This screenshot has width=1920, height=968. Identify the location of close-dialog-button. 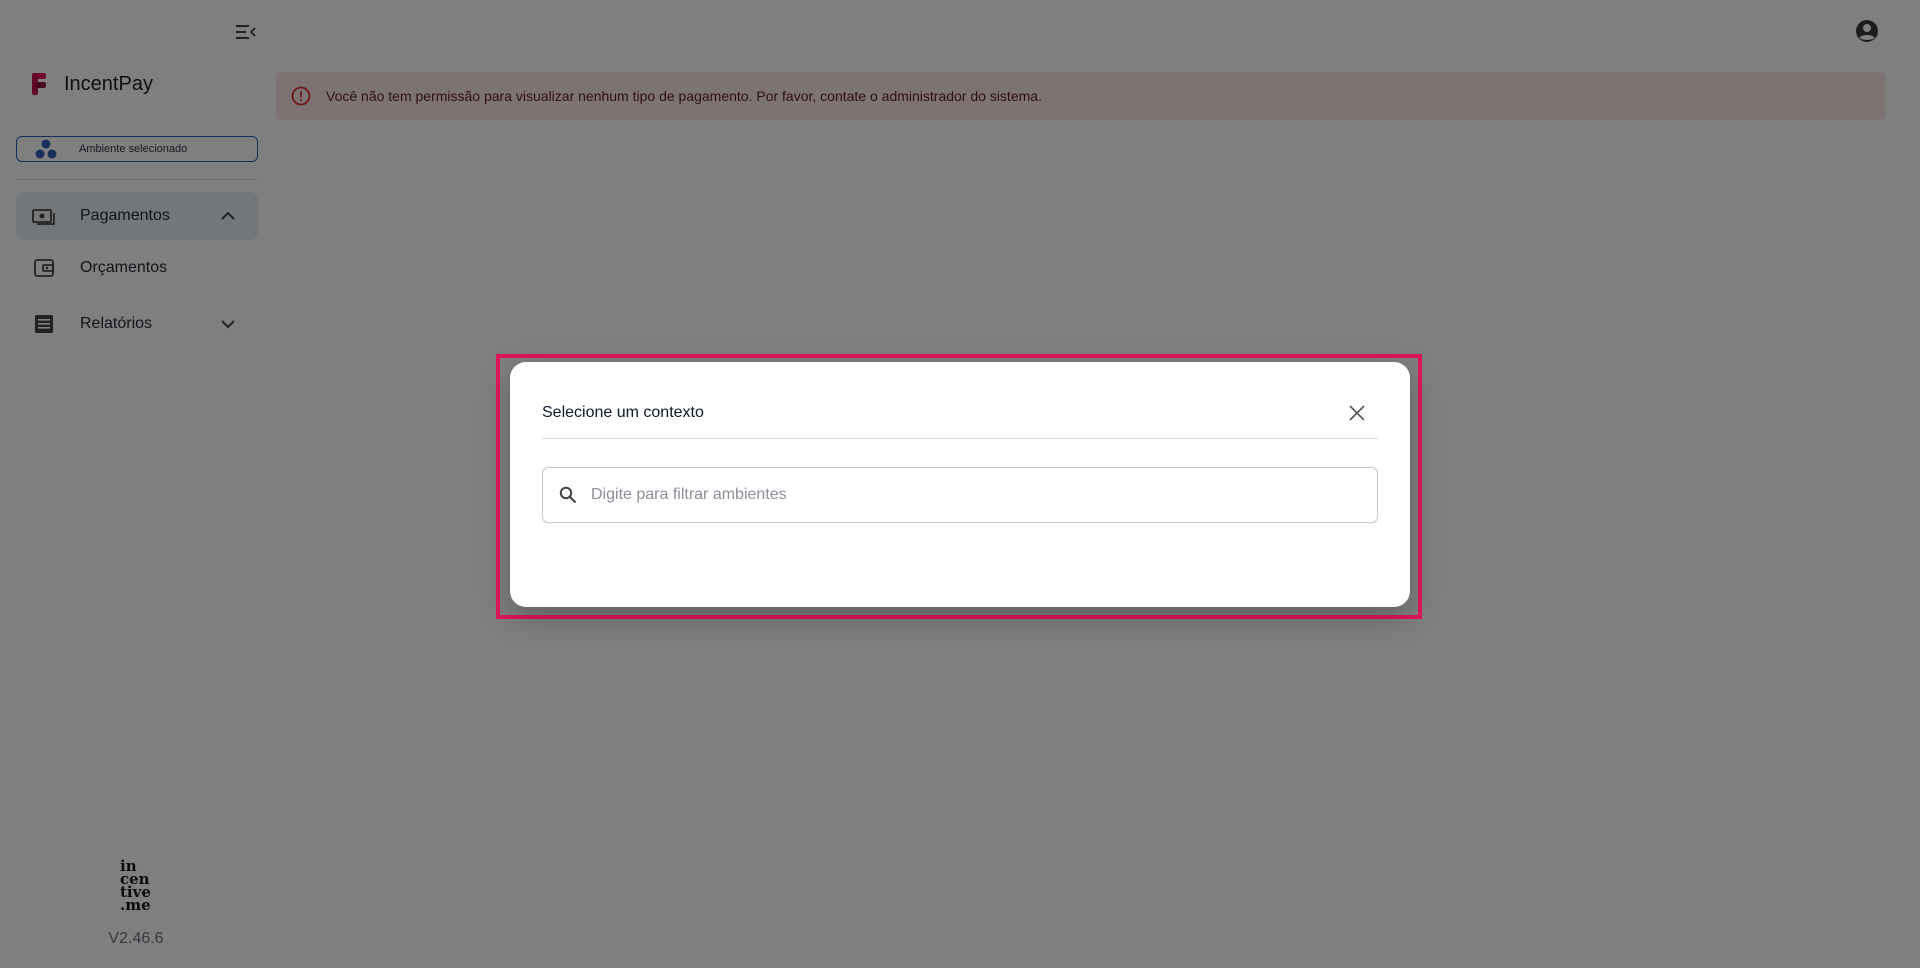
(1357, 413).